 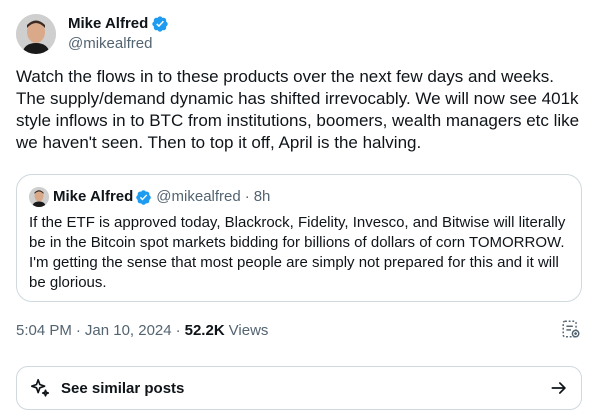 I want to click on views-label: Views, so click(x=248, y=330).